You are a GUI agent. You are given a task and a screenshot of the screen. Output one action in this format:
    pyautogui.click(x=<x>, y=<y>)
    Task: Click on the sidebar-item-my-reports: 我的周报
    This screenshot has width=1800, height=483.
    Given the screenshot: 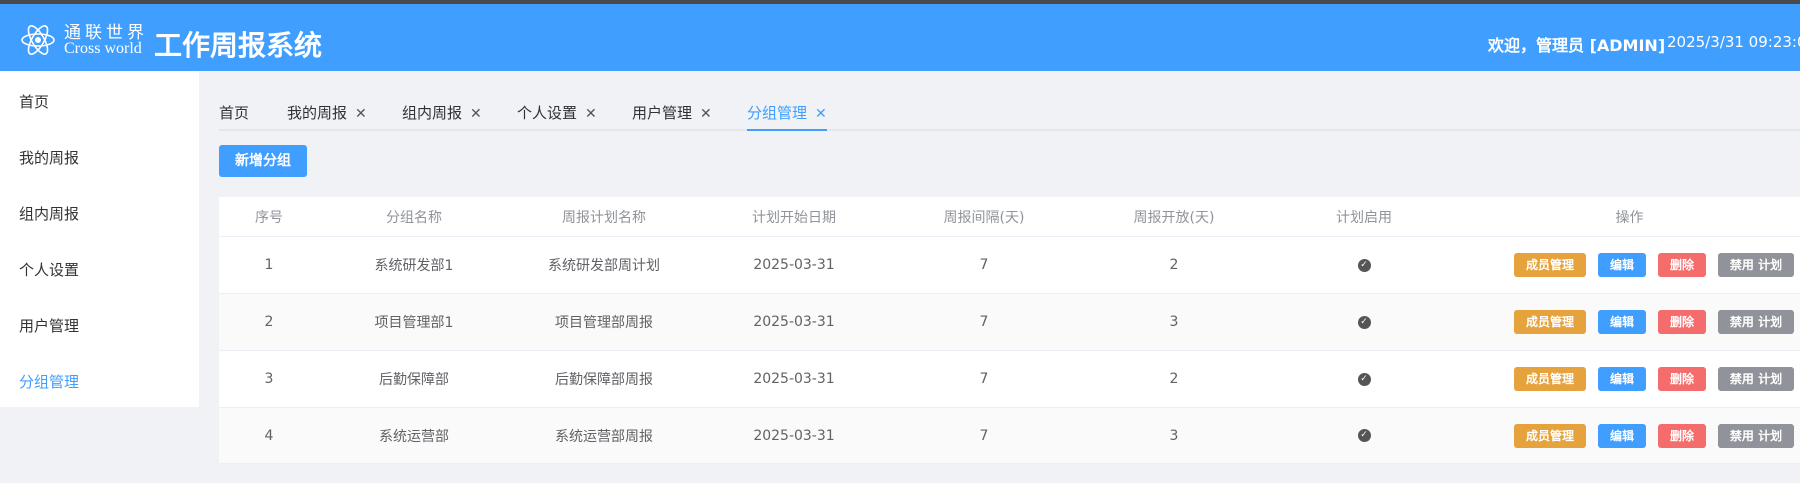 What is the action you would take?
    pyautogui.click(x=49, y=157)
    